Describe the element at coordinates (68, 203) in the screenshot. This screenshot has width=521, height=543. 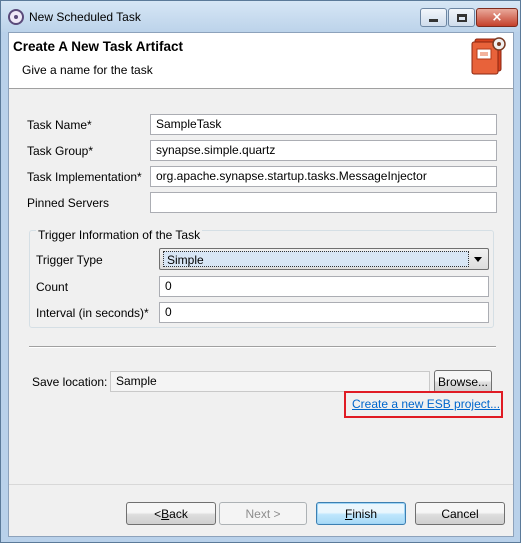
I see `pinned-servers-label: Pinned Servers` at that location.